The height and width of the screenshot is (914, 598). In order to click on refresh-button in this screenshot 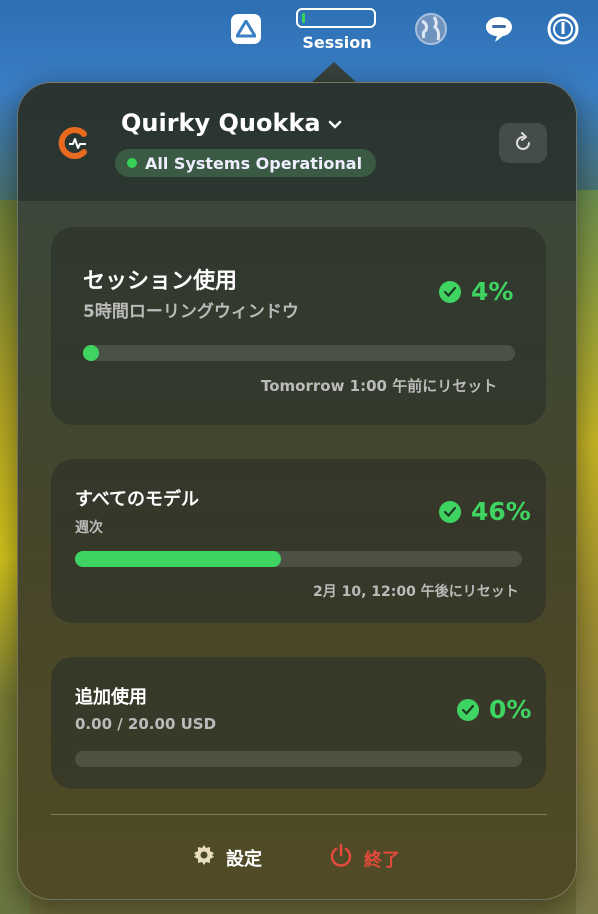, I will do `click(523, 143)`.